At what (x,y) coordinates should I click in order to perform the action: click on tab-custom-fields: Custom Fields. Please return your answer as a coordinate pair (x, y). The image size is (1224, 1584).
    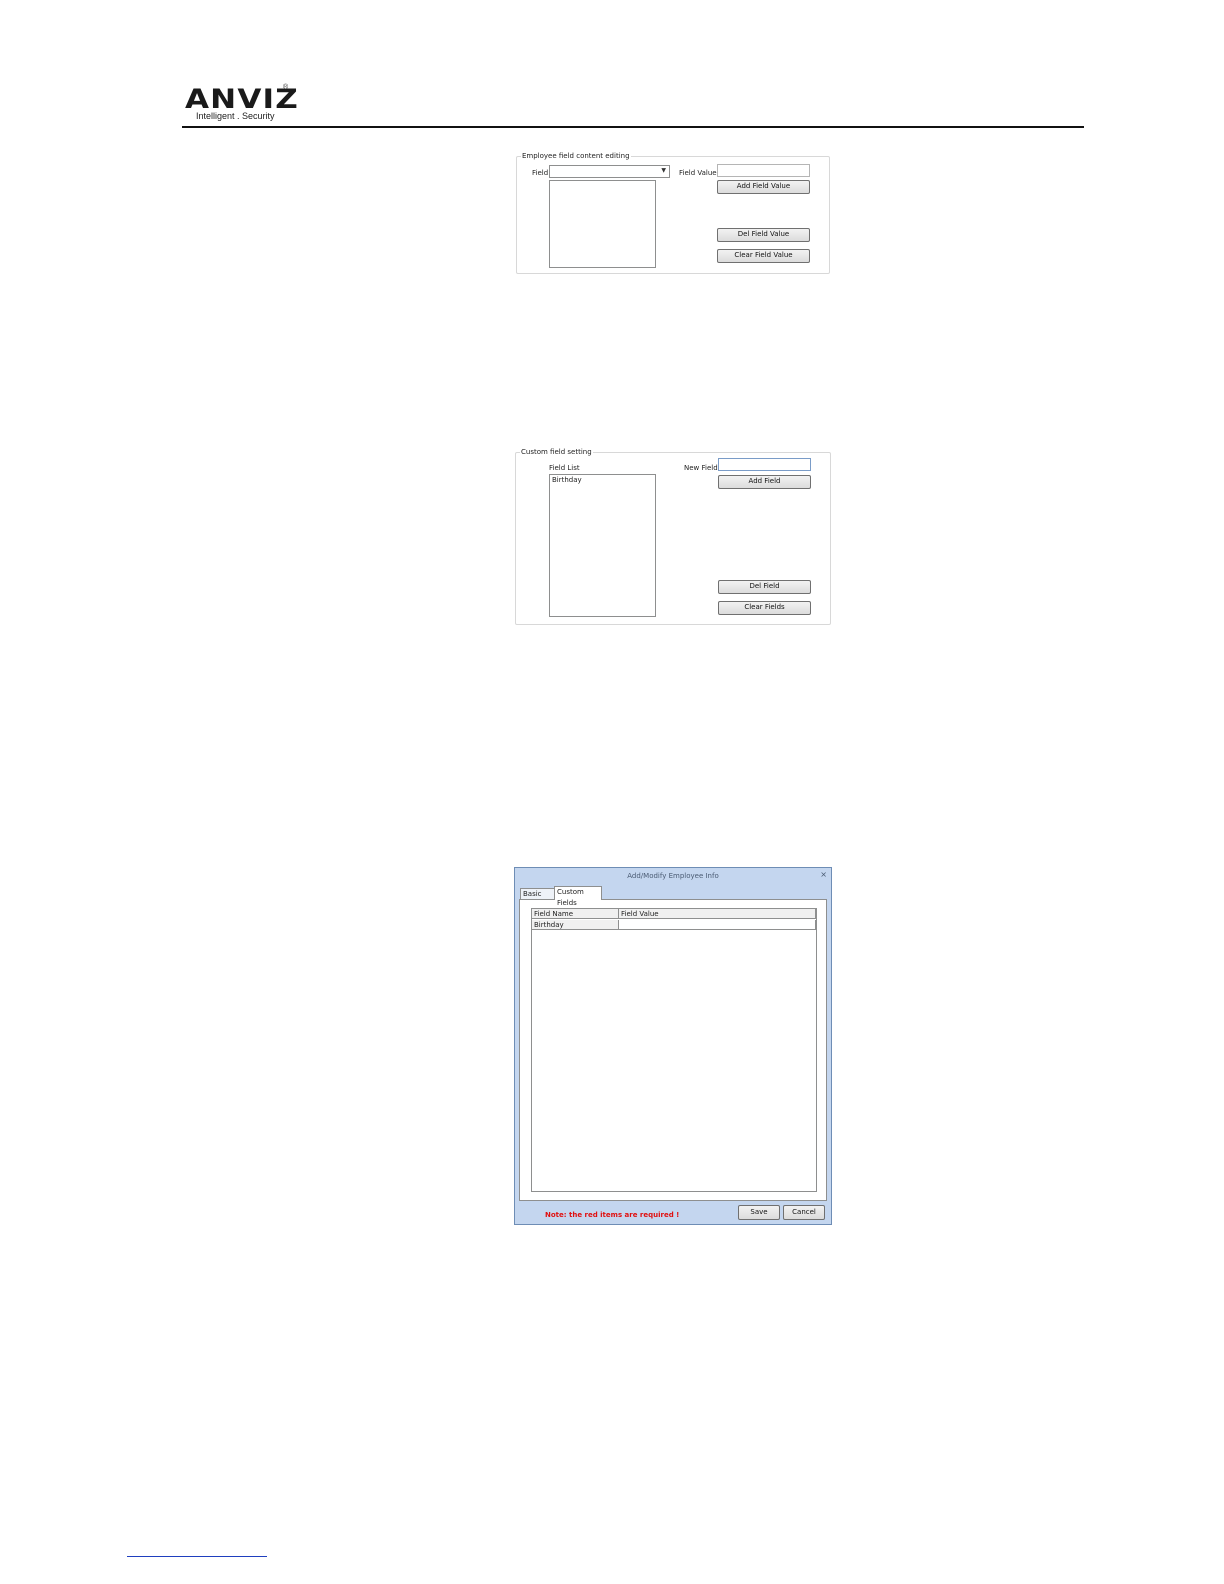
    Looking at the image, I should click on (578, 896).